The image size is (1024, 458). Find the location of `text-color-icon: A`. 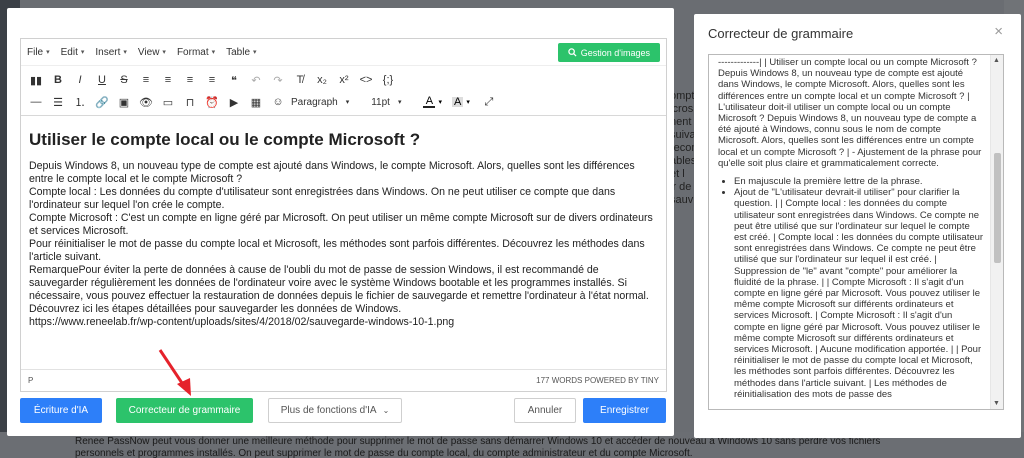

text-color-icon: A is located at coordinates (429, 101).